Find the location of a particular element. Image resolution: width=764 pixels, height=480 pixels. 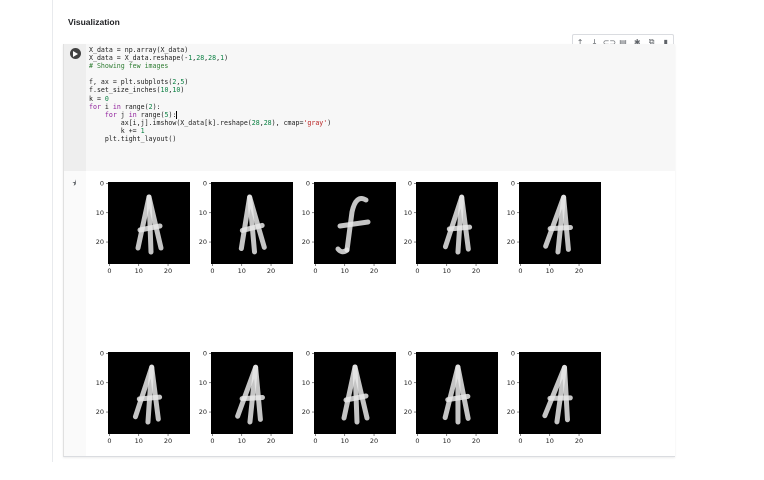

code-line: plt.tight_layout() is located at coordinates (133, 139).